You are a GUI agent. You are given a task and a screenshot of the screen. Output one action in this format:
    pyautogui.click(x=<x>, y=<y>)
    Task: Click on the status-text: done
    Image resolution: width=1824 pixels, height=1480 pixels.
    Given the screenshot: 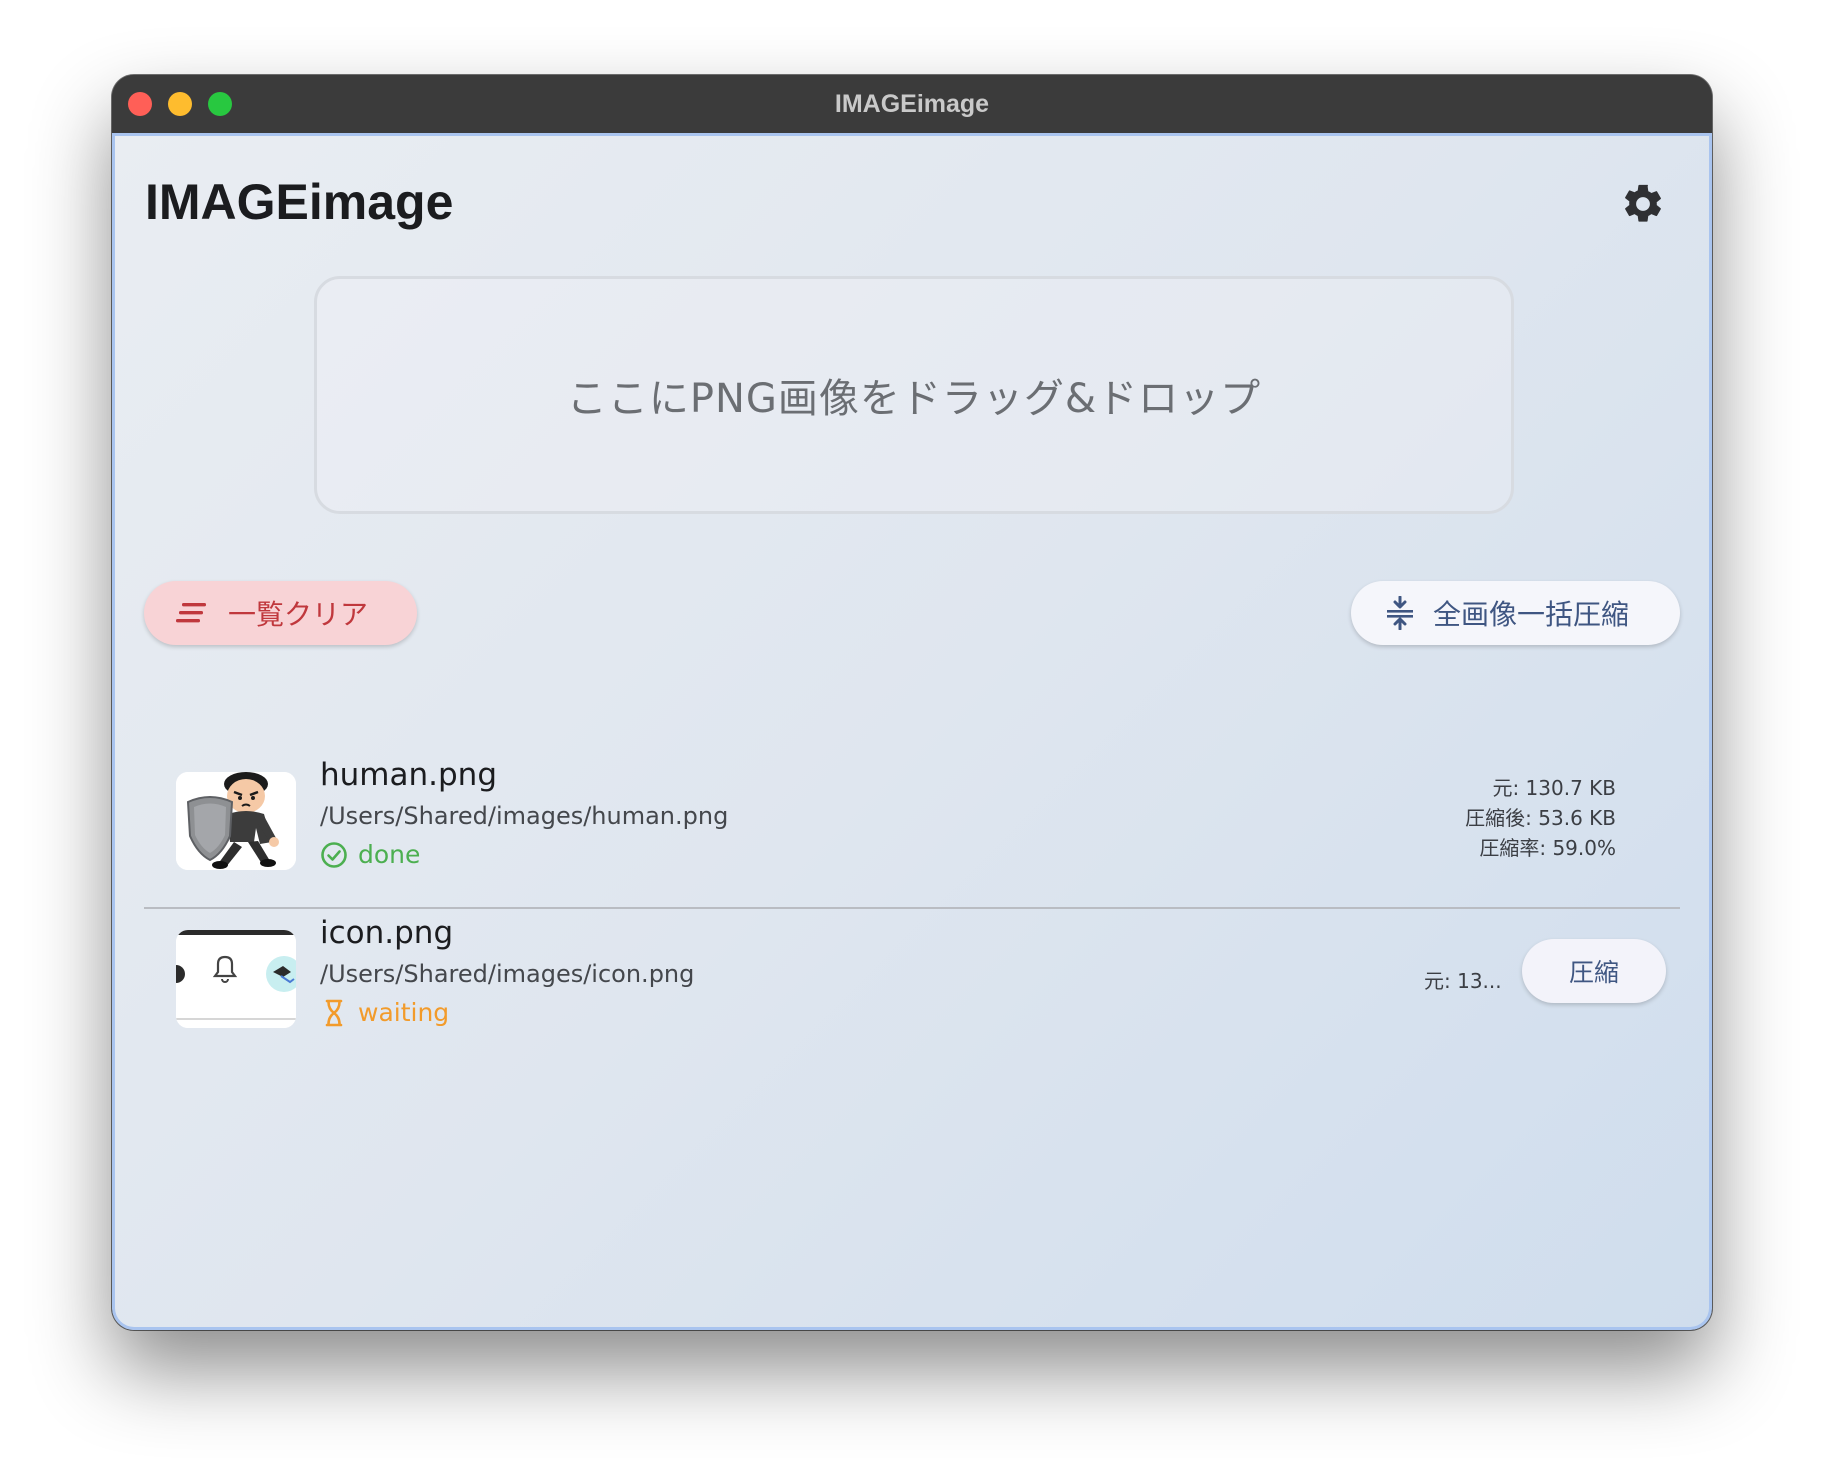 What is the action you would take?
    pyautogui.click(x=389, y=854)
    